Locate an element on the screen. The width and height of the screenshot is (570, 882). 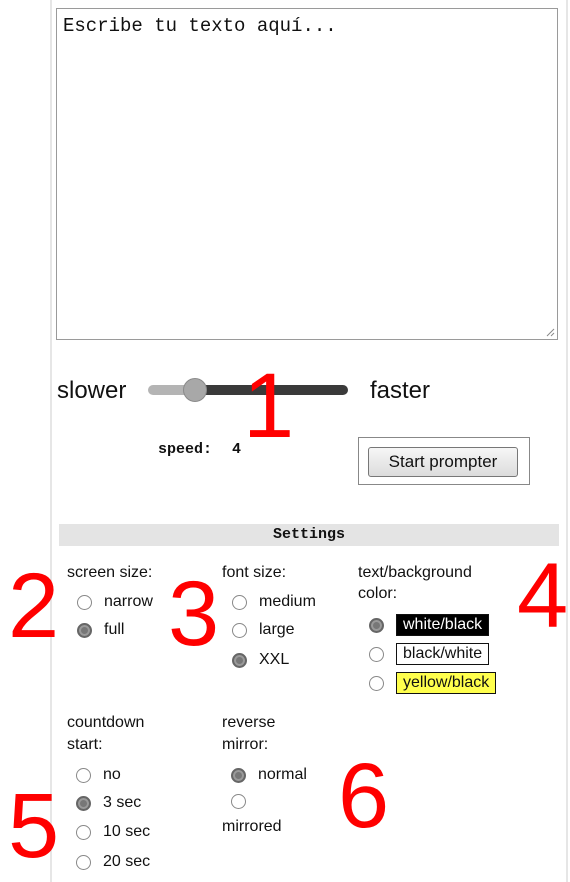
panel-border-right is located at coordinates (567, 441).